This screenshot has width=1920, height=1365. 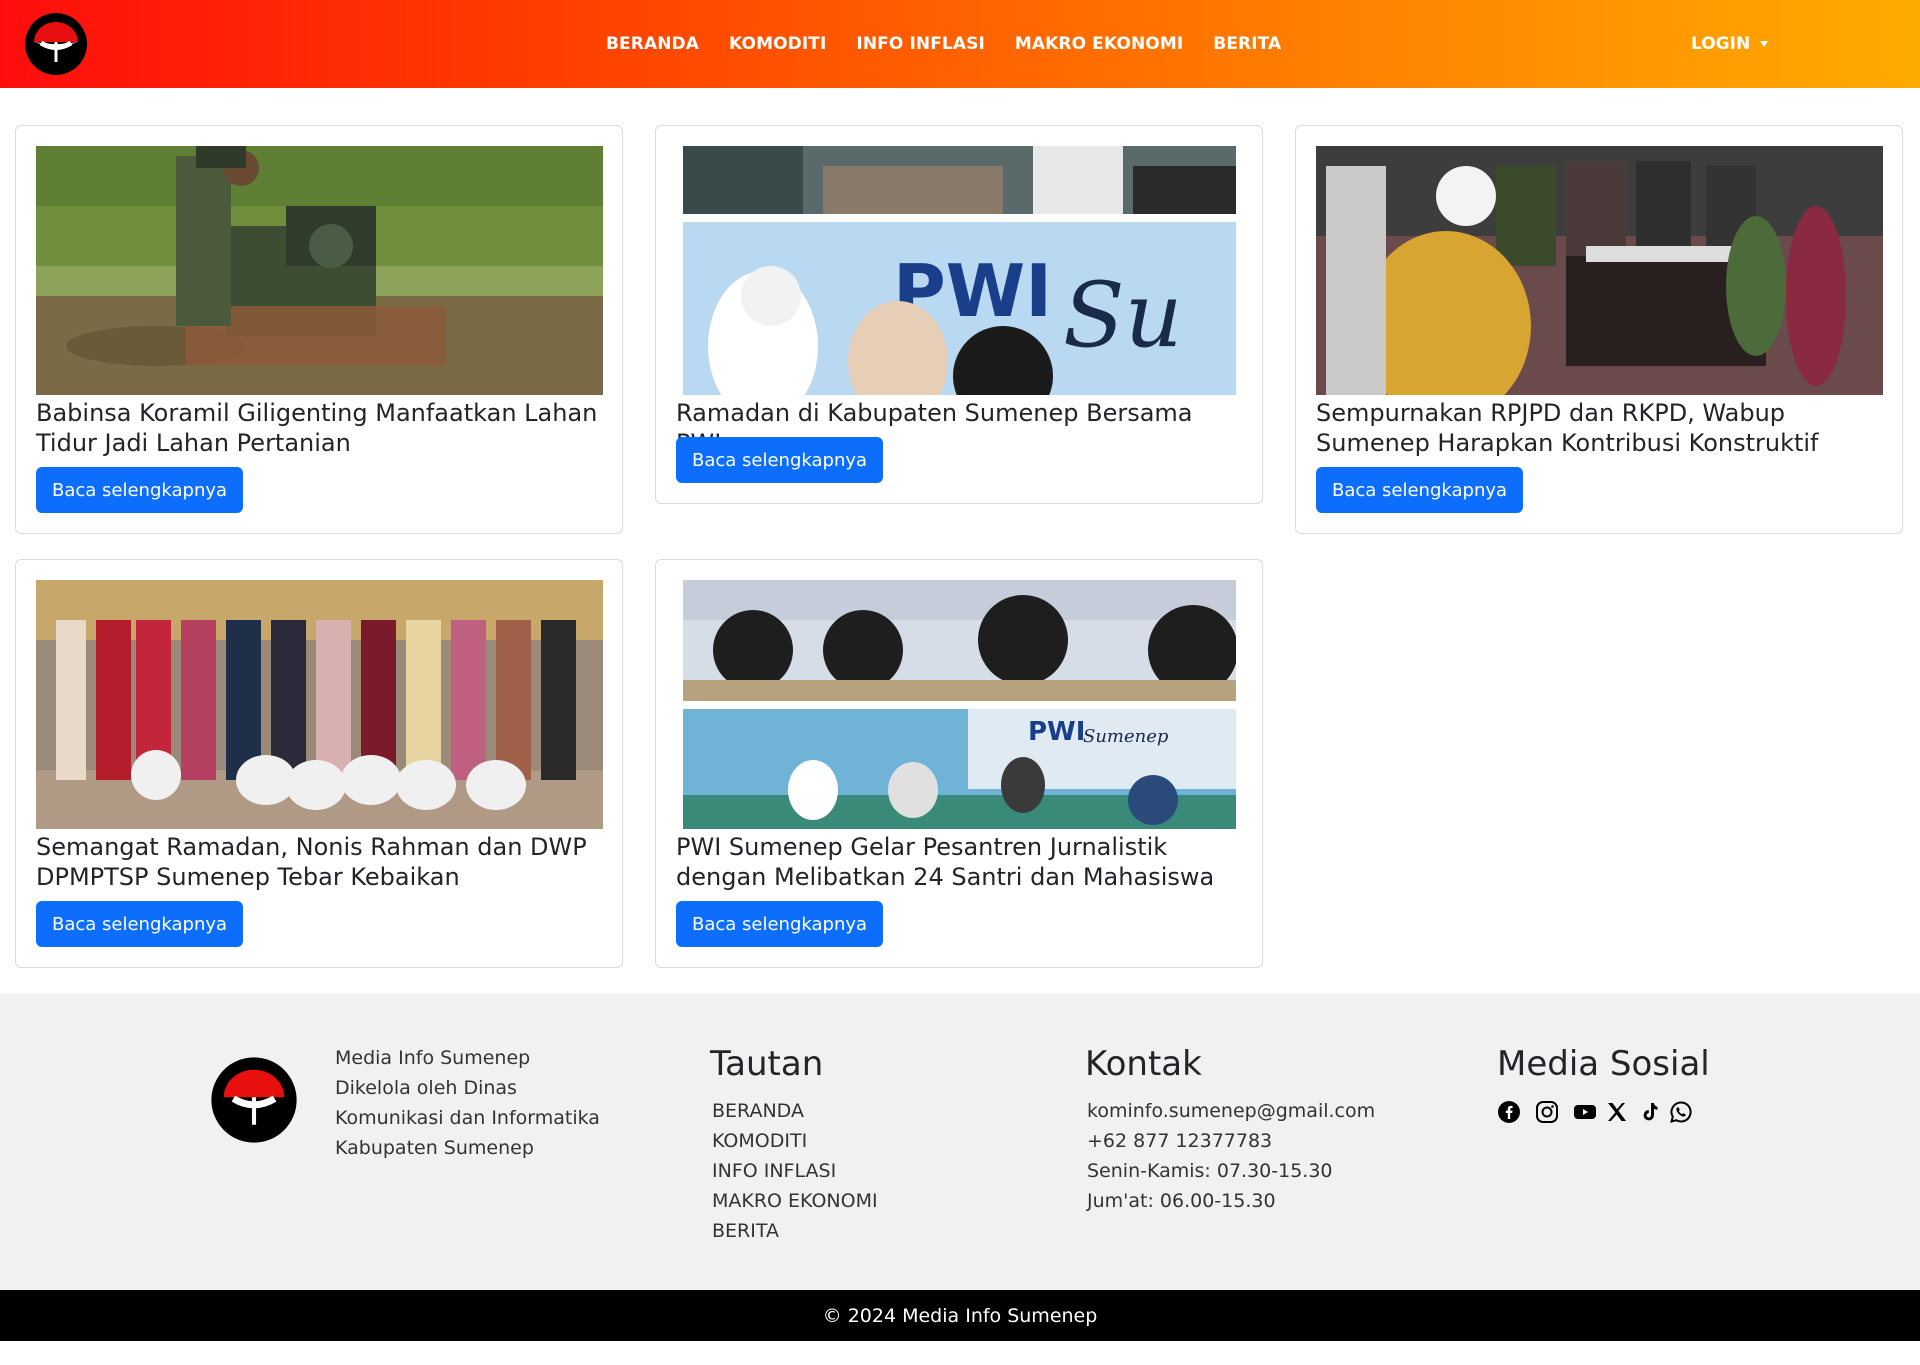 I want to click on contact-heading: Kontak, so click(x=1143, y=1064).